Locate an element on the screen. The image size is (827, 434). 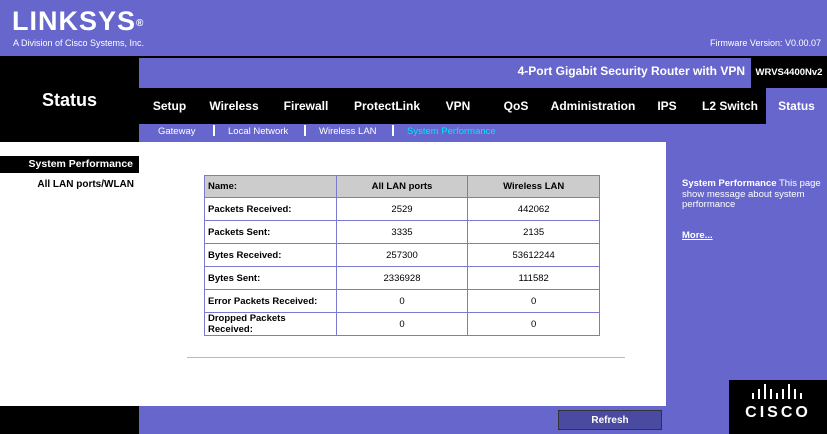
lan-value: 2529 is located at coordinates (402, 209).